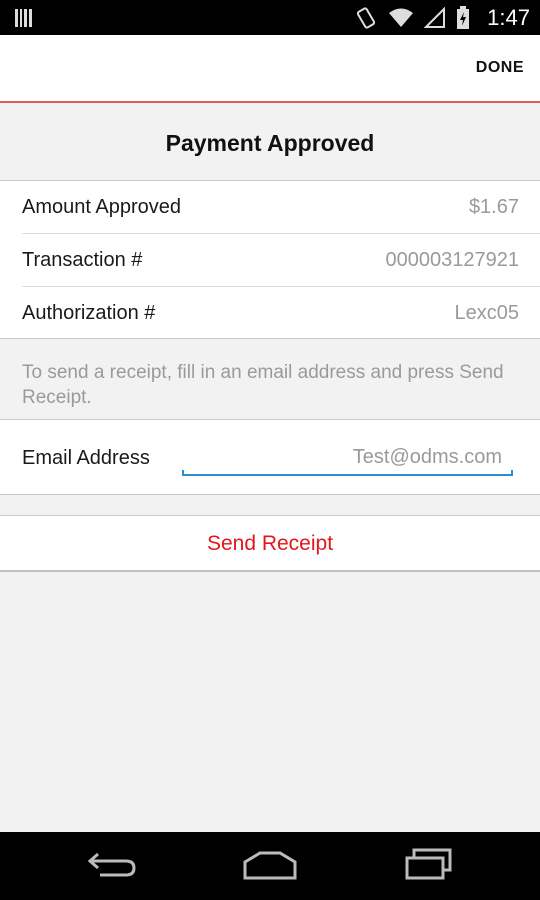  What do you see at coordinates (452, 260) in the screenshot?
I see `detail-value: 000003127921` at bounding box center [452, 260].